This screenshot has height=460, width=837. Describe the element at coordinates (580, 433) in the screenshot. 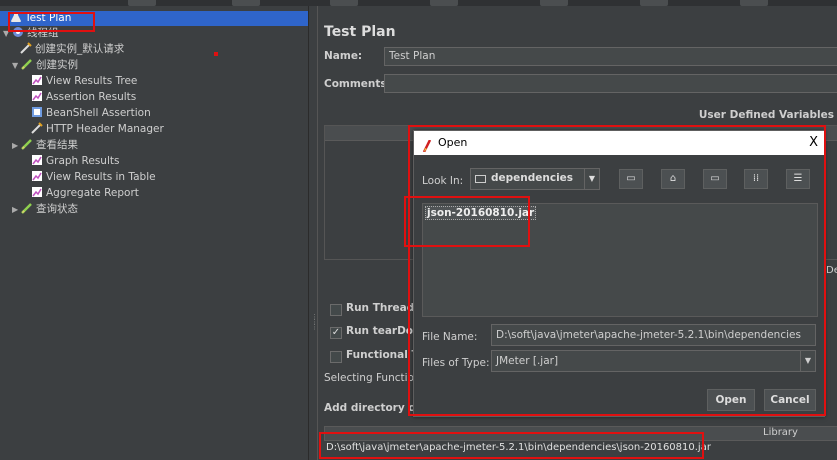

I see `library-table-header: Library` at that location.